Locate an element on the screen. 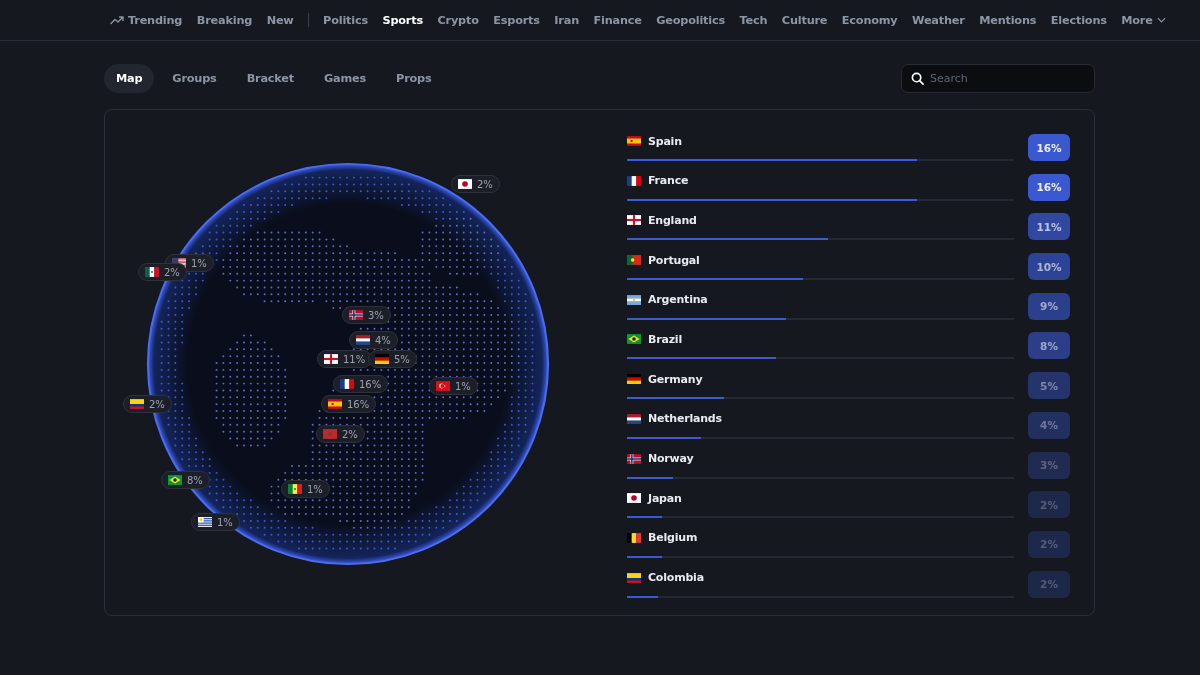 Image resolution: width=1200 pixels, height=675 pixels. percent-badge: 8% is located at coordinates (1049, 346).